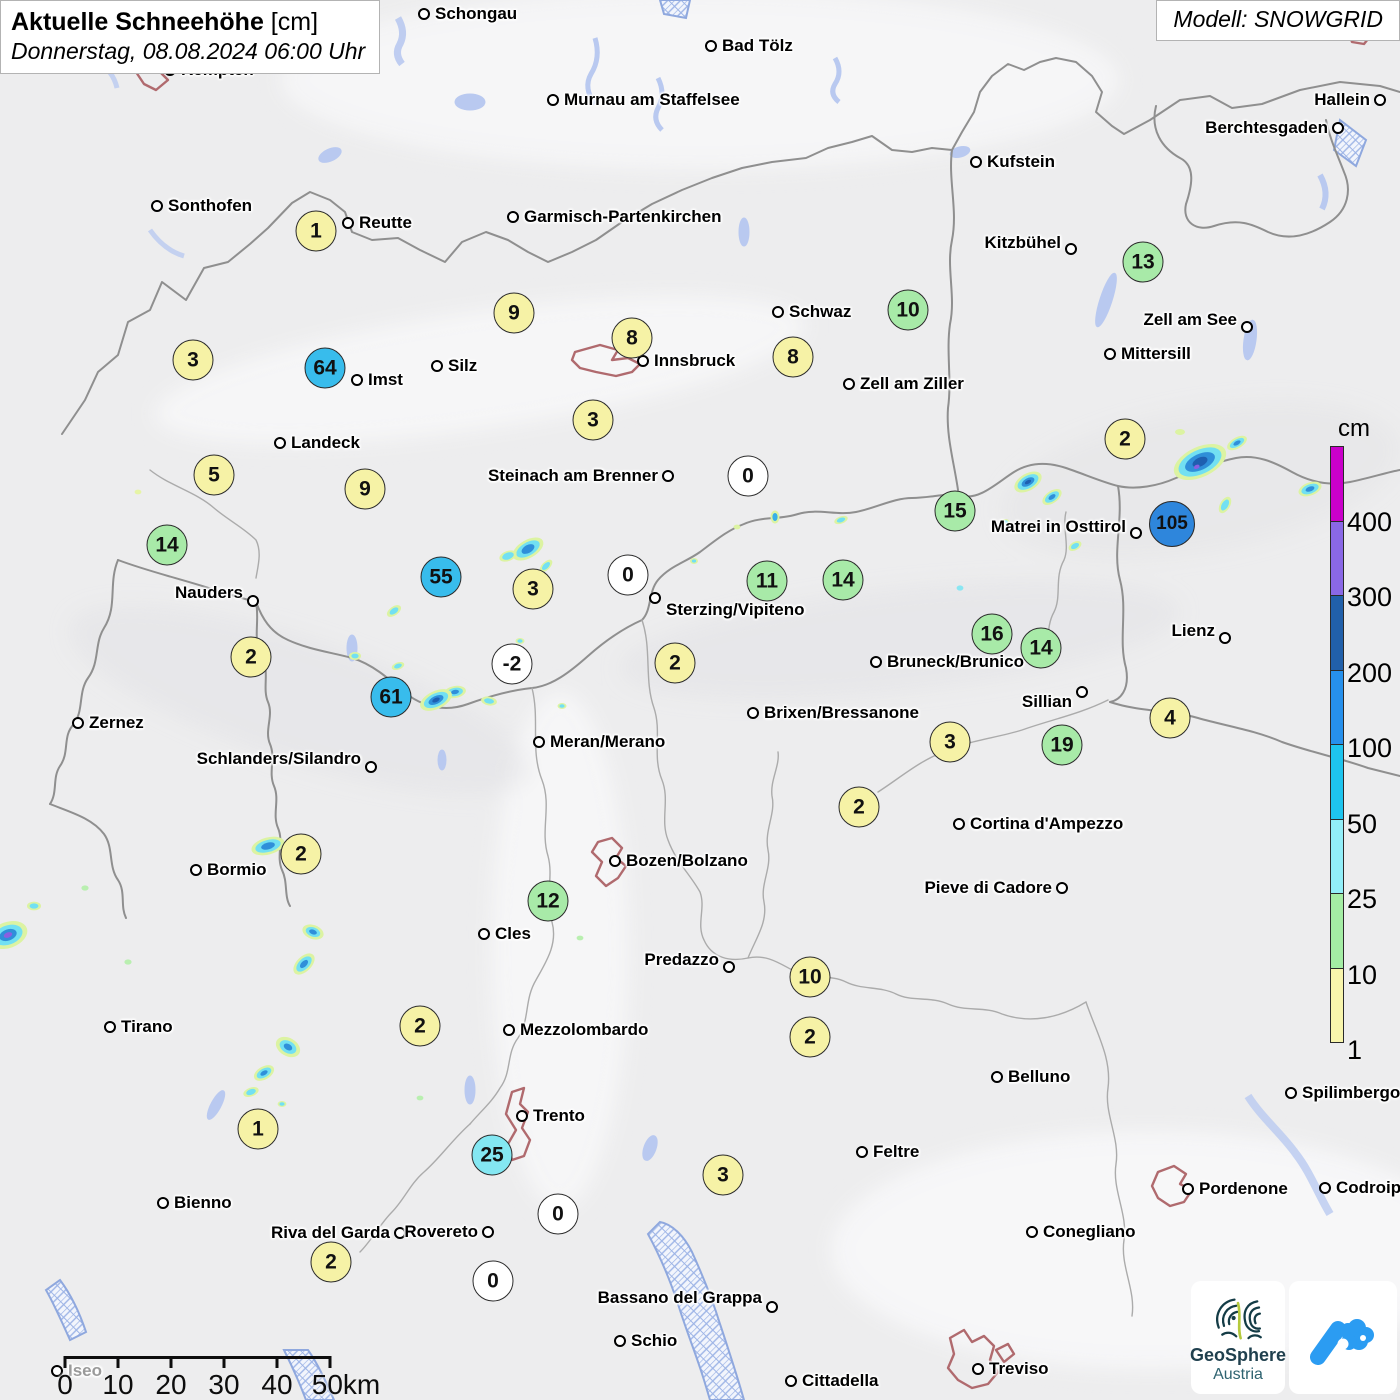 The image size is (1400, 1400). What do you see at coordinates (1143, 262) in the screenshot?
I see `station-snow-value: 13` at bounding box center [1143, 262].